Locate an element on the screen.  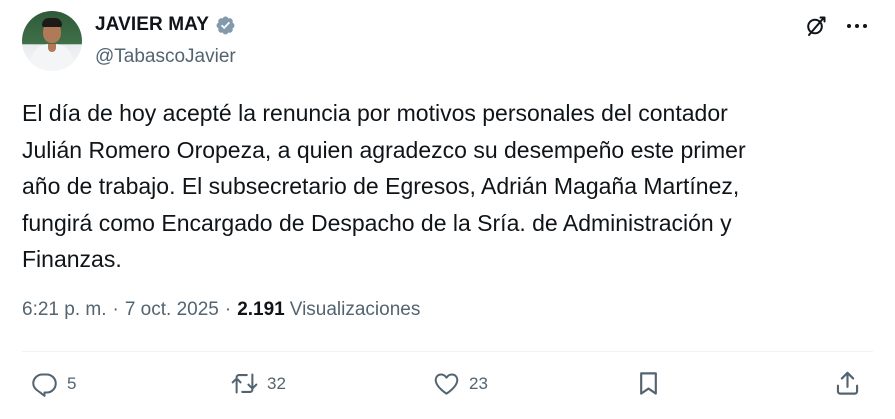
like-button: 23 is located at coordinates (460, 383).